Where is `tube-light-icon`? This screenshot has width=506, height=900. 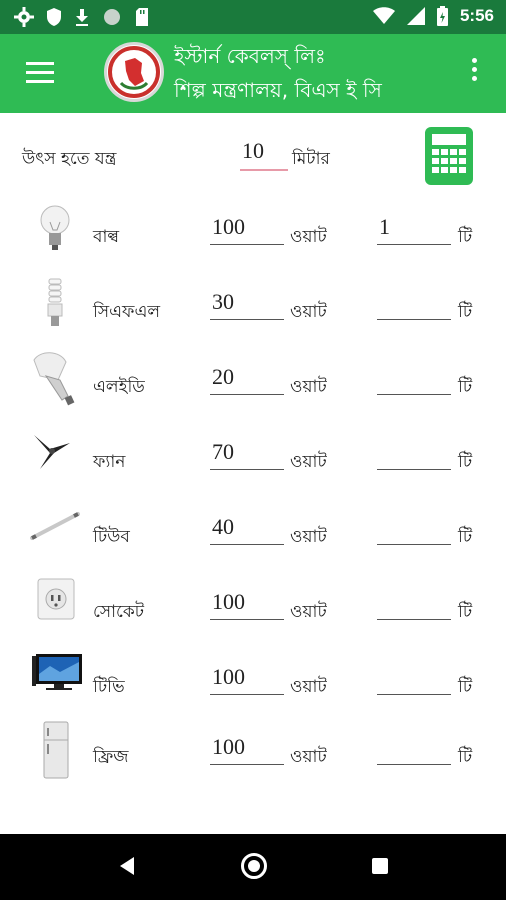
tube-light-icon is located at coordinates (55, 526).